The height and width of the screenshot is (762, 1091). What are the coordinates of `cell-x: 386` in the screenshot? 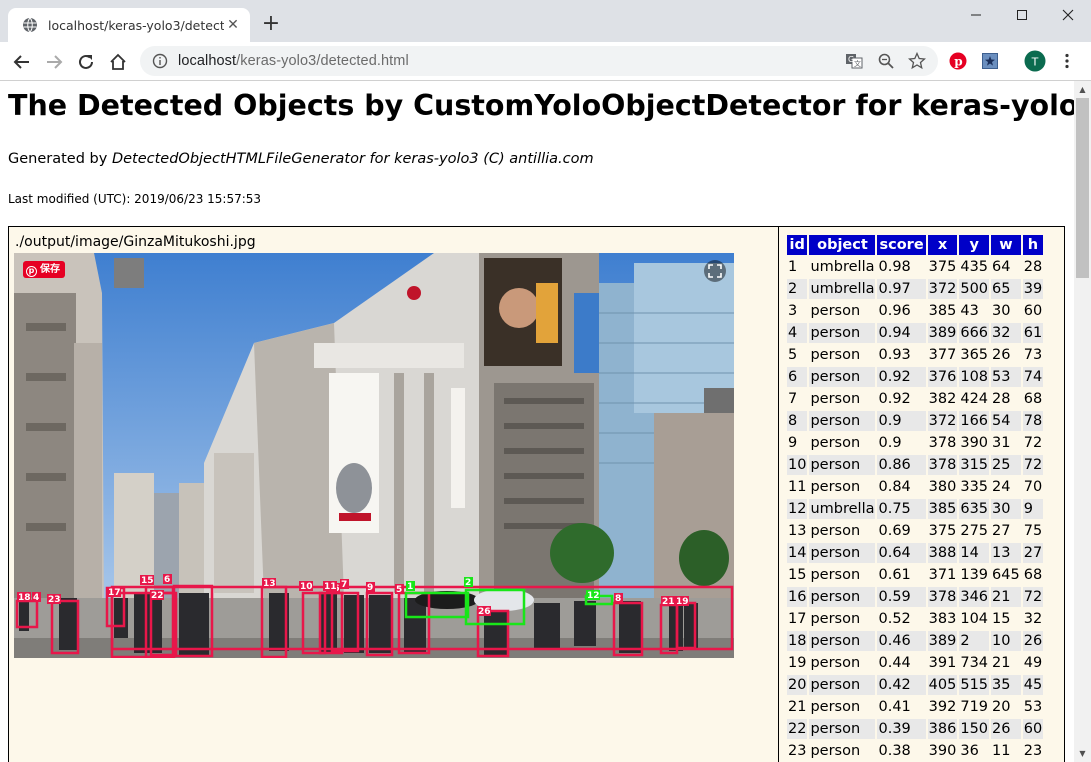 It's located at (942, 729).